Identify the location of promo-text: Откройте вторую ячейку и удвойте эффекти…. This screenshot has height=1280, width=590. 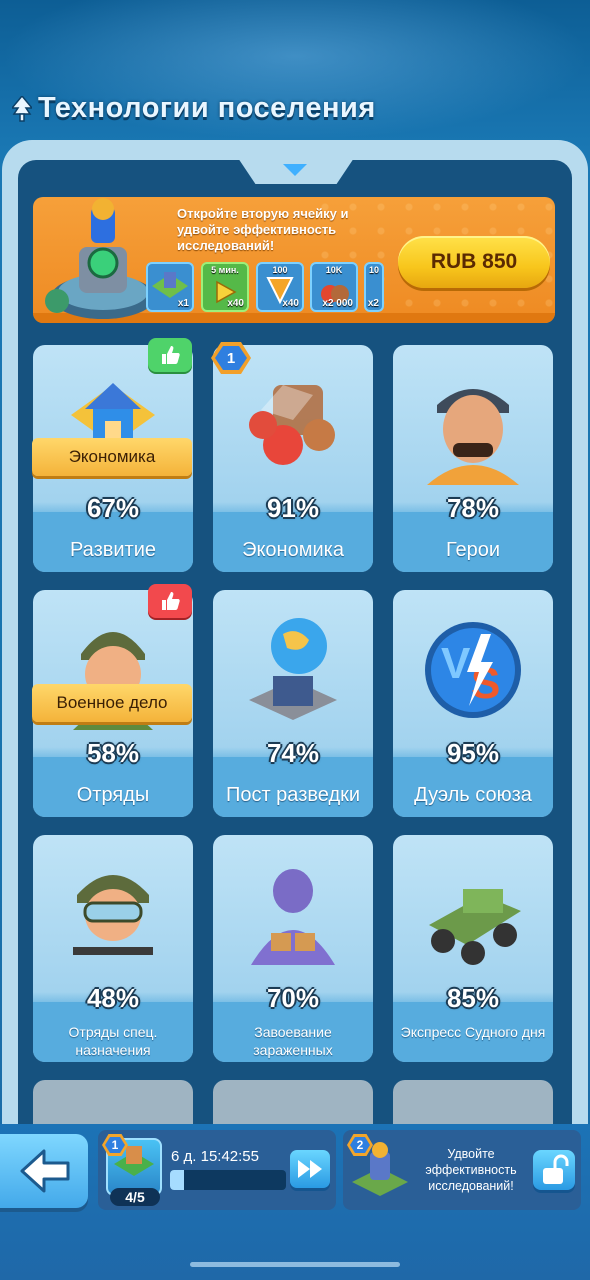
(263, 229).